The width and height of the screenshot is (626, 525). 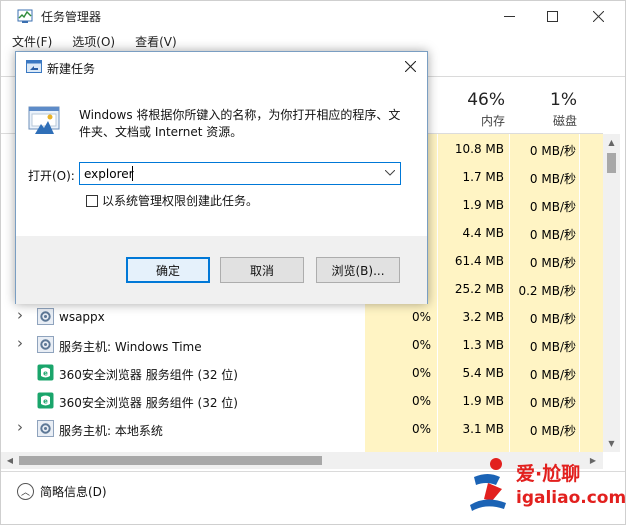 What do you see at coordinates (483, 373) in the screenshot?
I see `memory-value: 5.4 MB` at bounding box center [483, 373].